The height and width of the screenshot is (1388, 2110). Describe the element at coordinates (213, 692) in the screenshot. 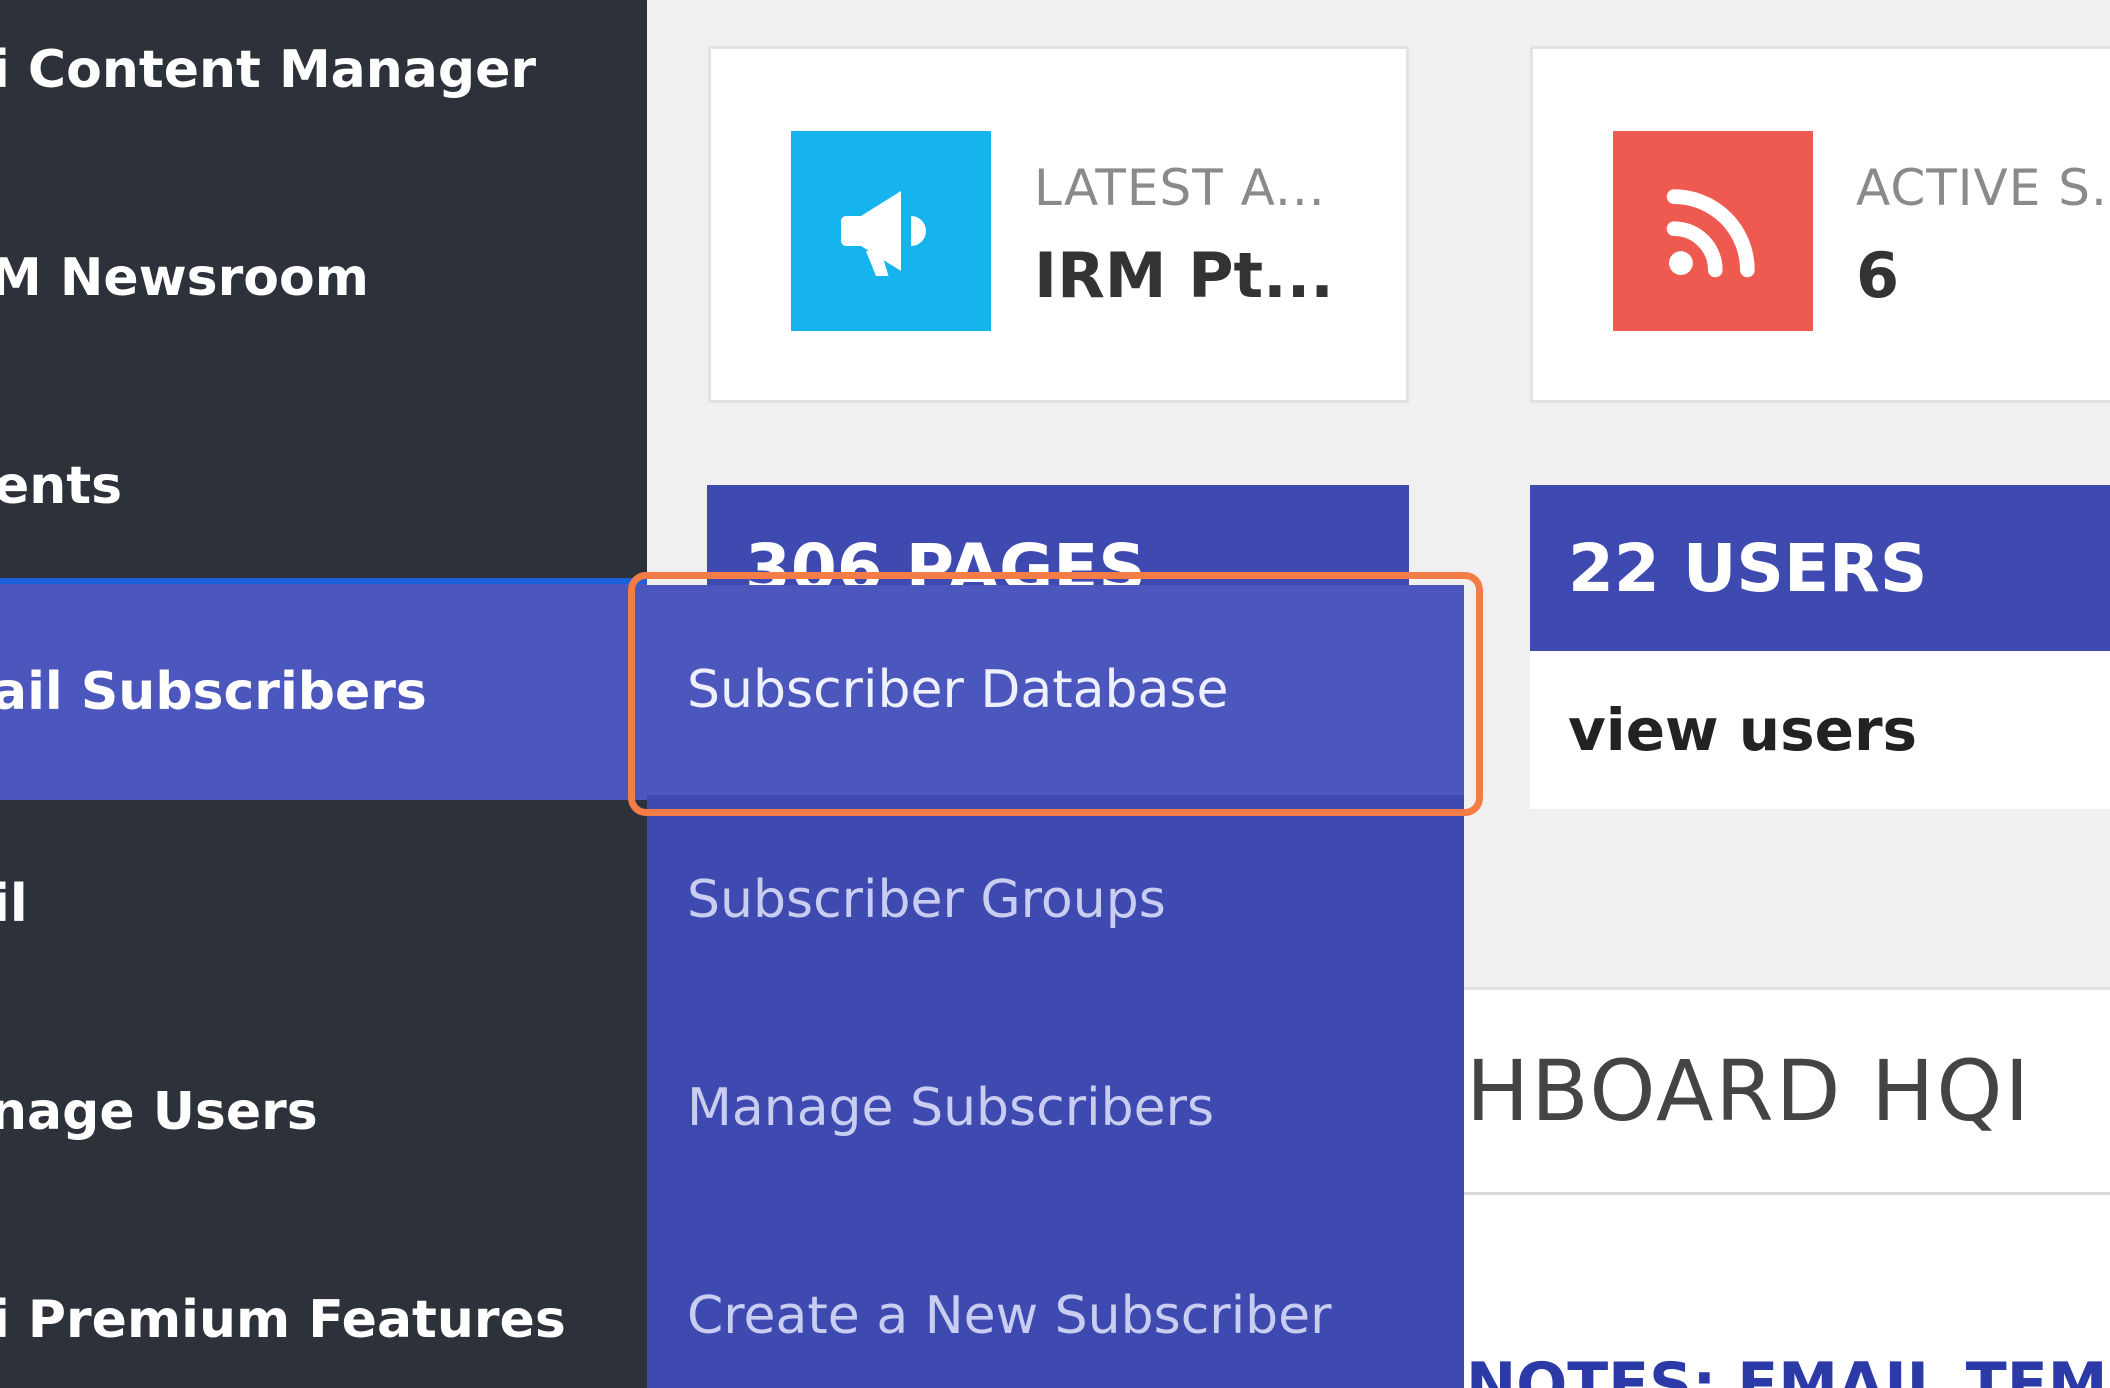

I see `sidebar-item-label: ail Subscribers` at that location.